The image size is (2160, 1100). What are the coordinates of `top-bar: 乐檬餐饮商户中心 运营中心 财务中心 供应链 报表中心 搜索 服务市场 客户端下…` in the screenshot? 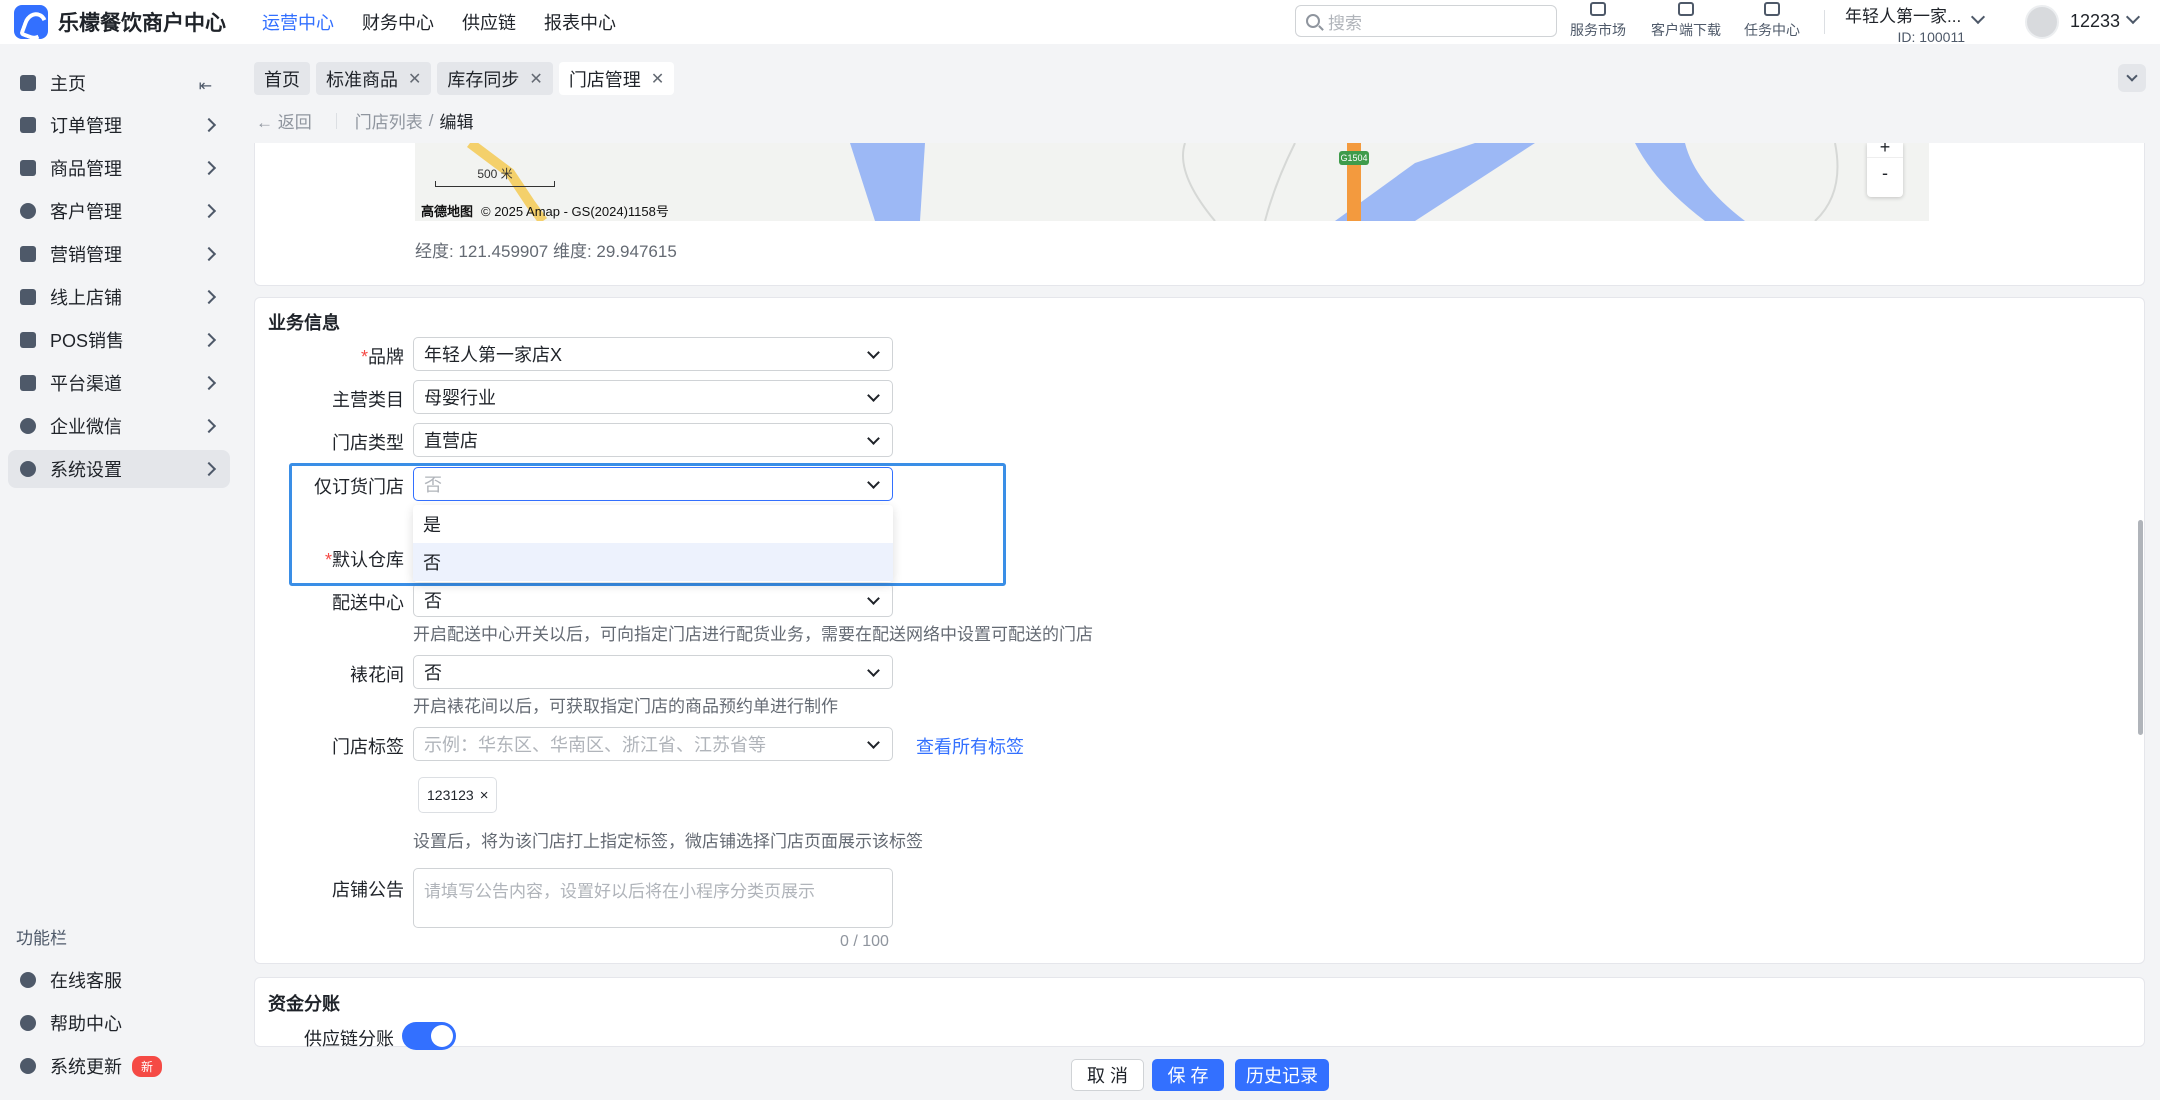 It's located at (1080, 22).